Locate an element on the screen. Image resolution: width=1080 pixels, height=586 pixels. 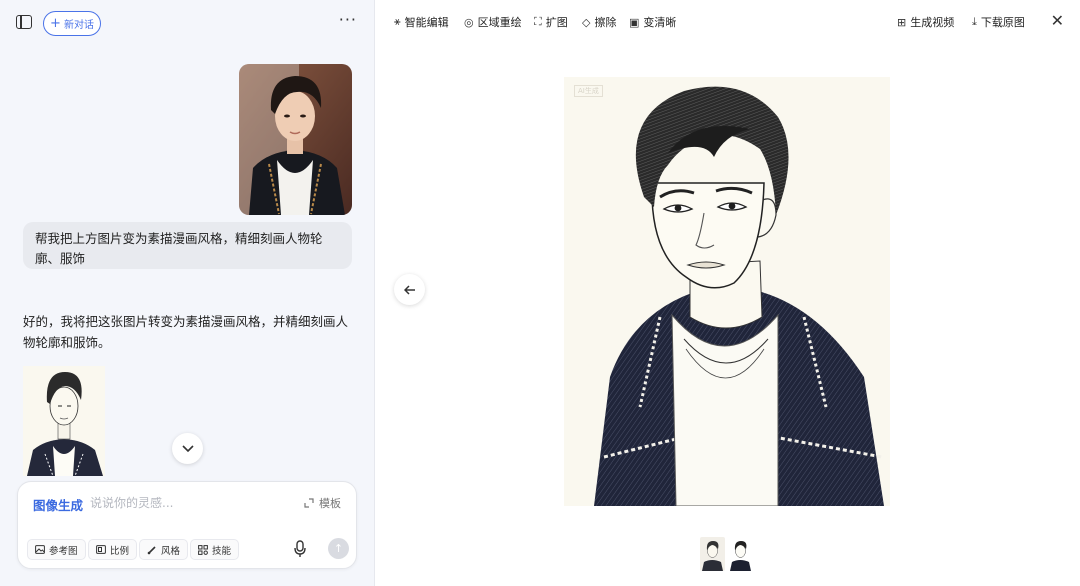
template-button: 模板 is located at coordinates (322, 503).